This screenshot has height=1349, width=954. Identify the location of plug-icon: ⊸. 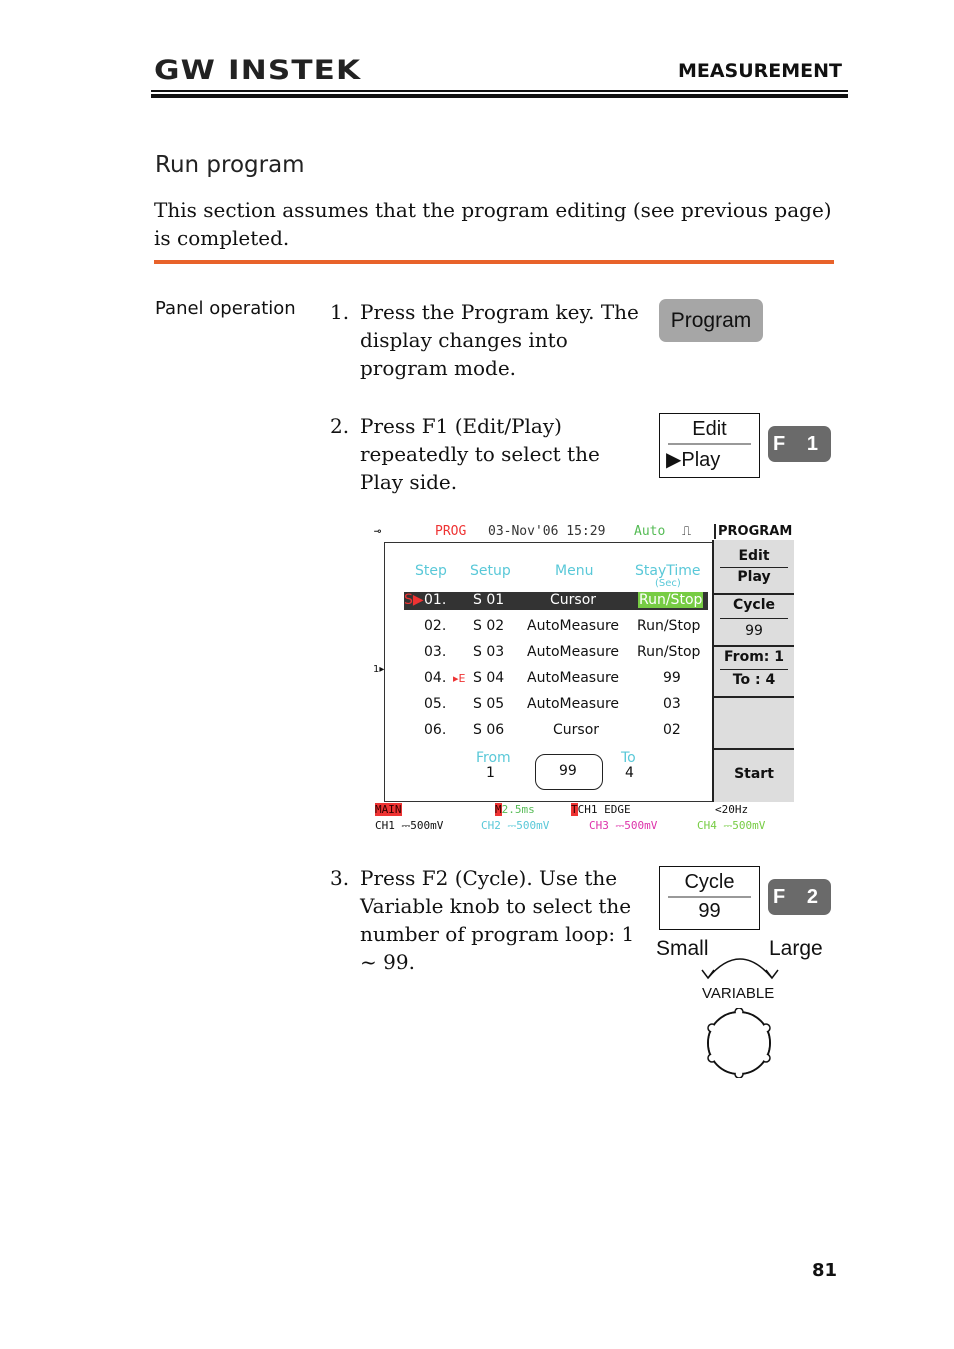
(378, 531).